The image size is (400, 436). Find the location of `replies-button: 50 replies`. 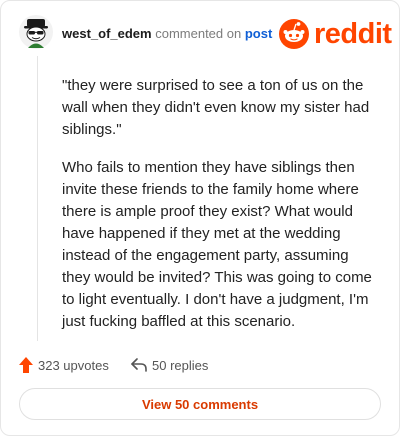

replies-button: 50 replies is located at coordinates (169, 365).